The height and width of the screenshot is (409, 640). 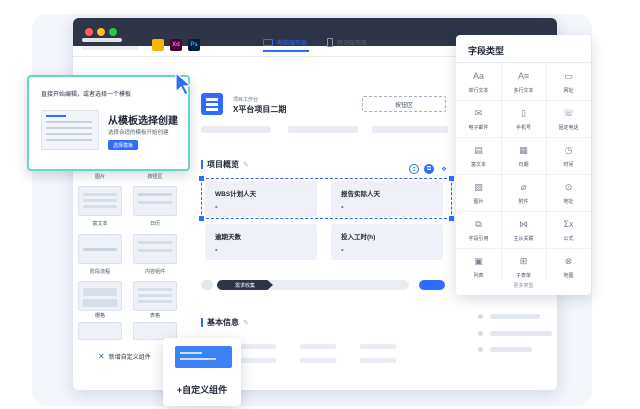 What do you see at coordinates (568, 83) in the screenshot?
I see `field-type-url: ▭ 网址` at bounding box center [568, 83].